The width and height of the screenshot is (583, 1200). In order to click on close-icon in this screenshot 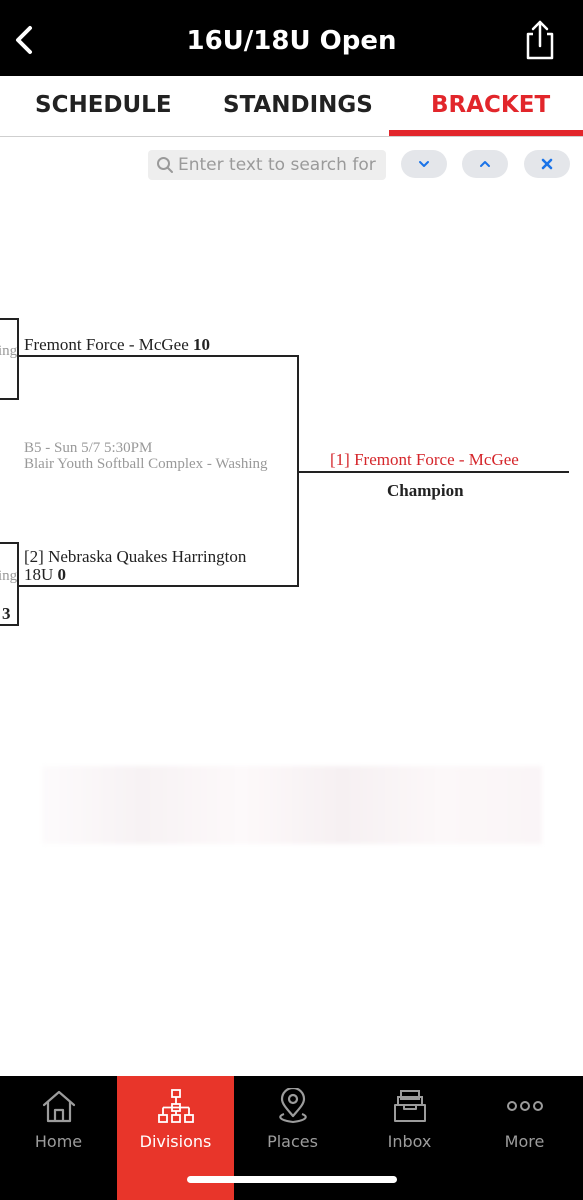, I will do `click(547, 164)`.